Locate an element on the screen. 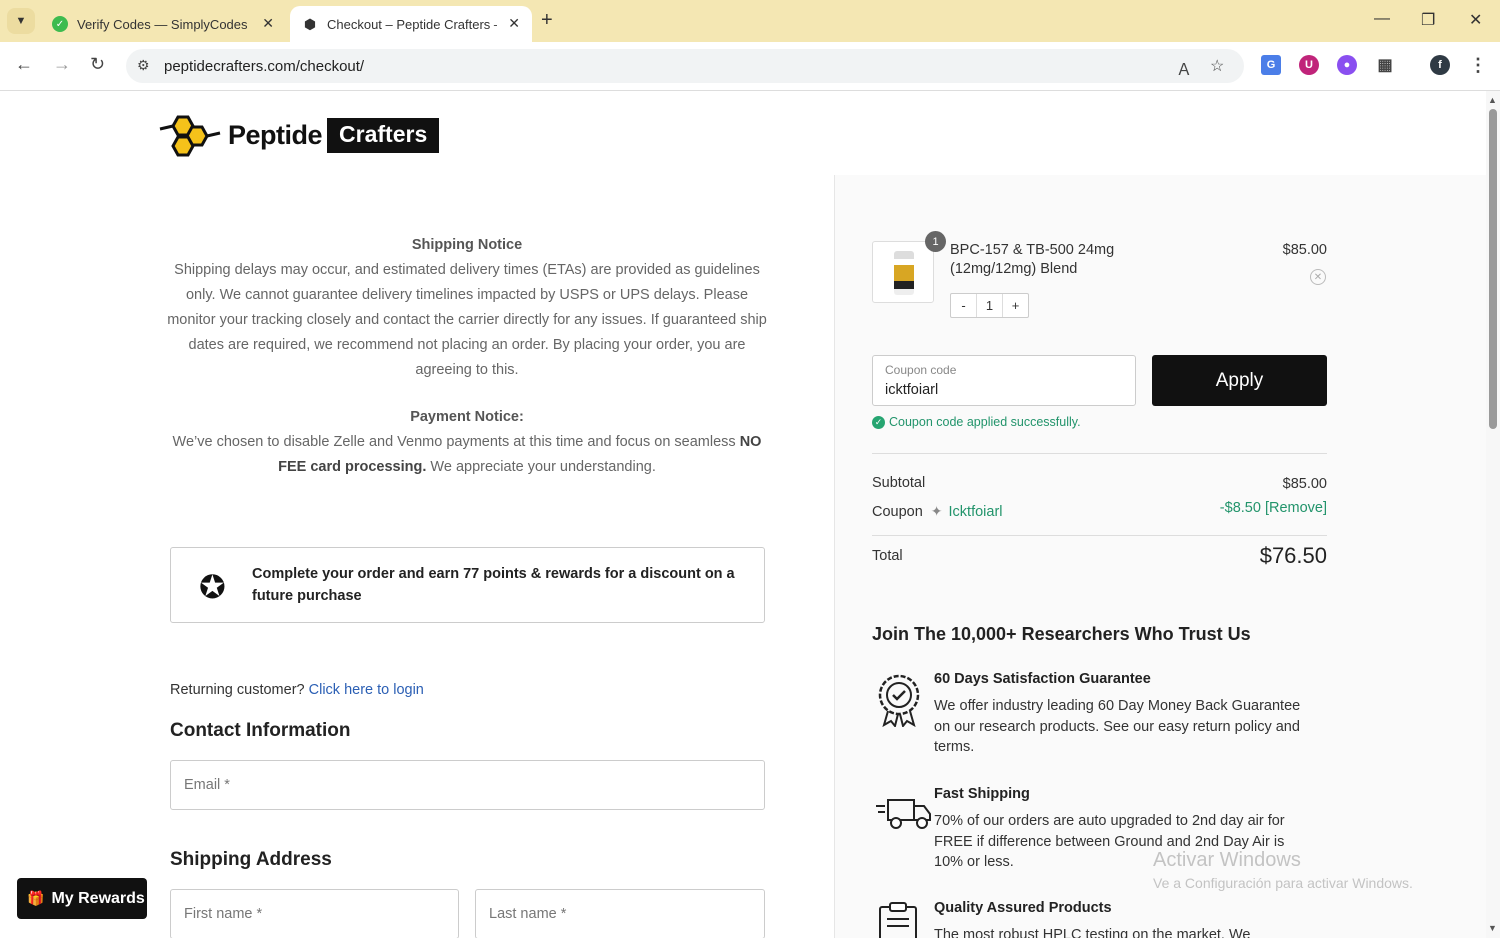  star-badge-icon: ✪ is located at coordinates (212, 587).